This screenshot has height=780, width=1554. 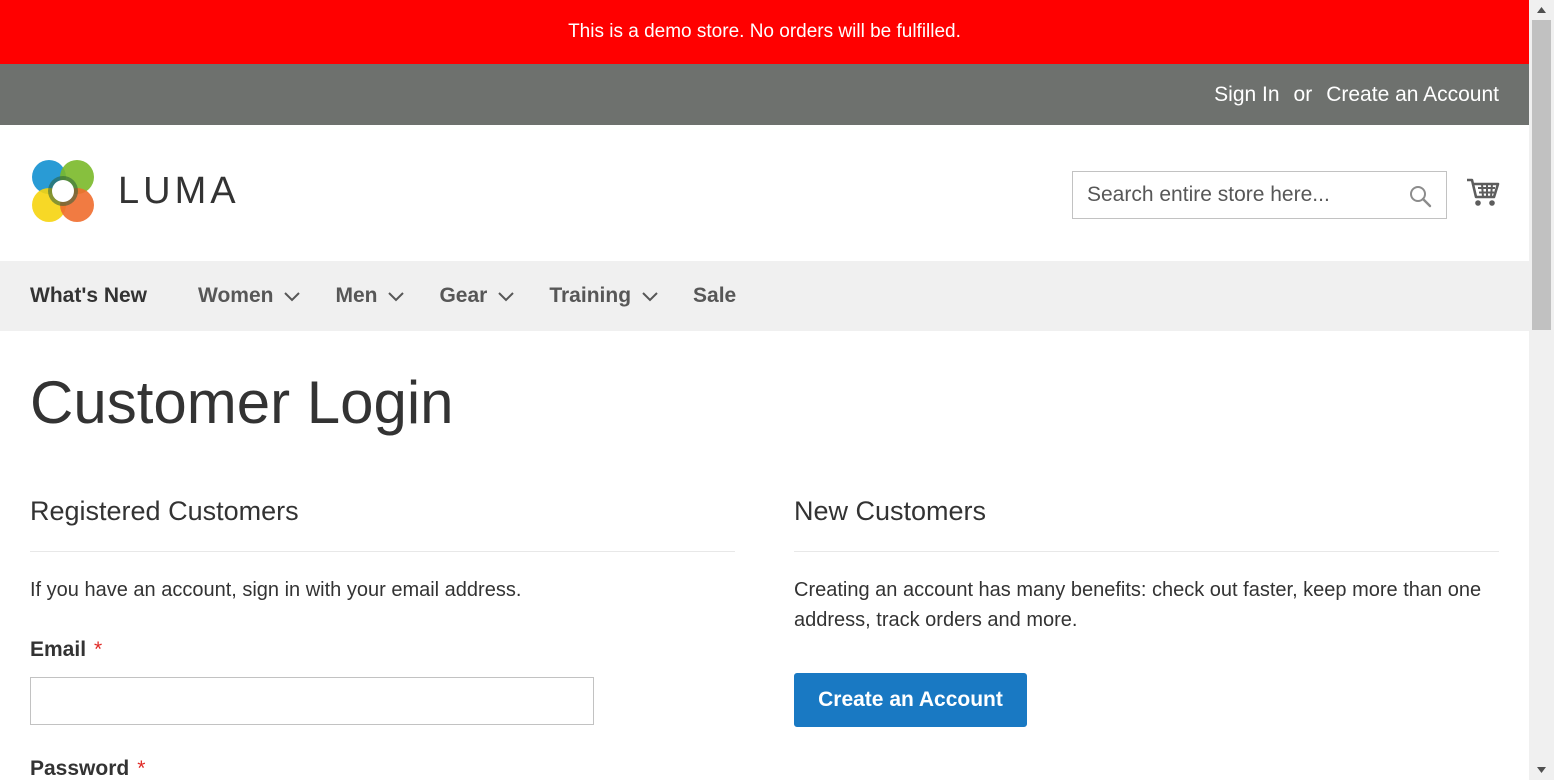 I want to click on email-label: Email *, so click(x=66, y=650).